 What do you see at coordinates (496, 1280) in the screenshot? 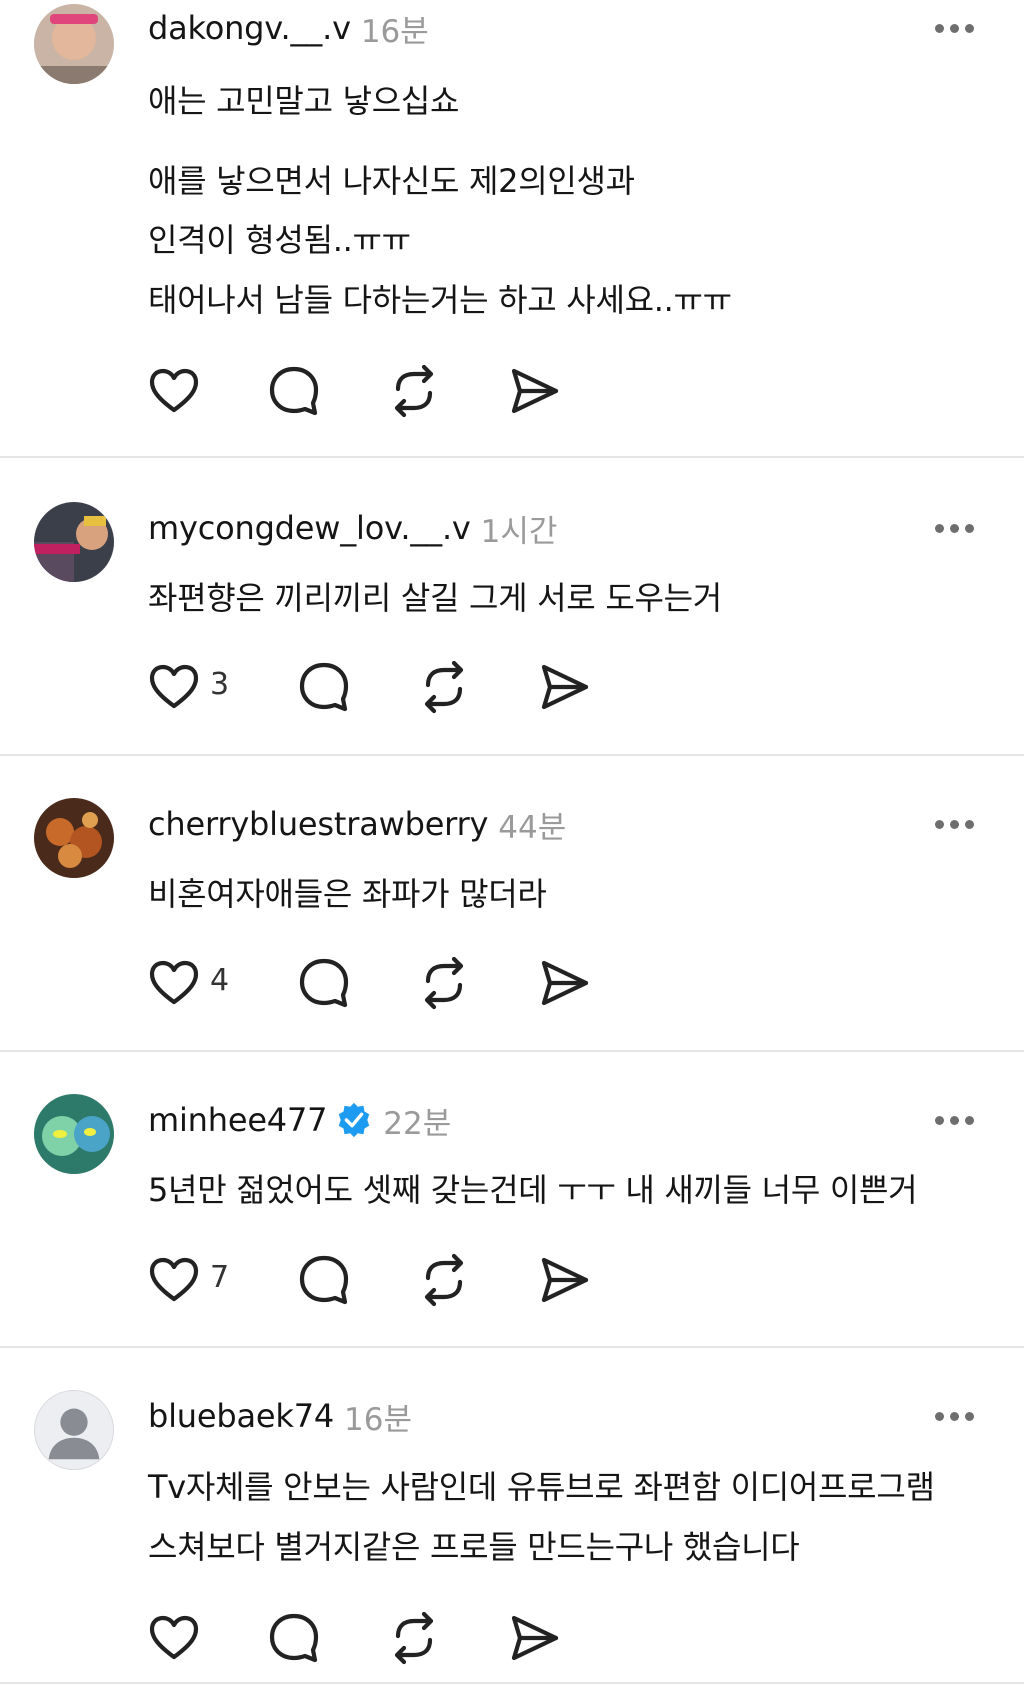
I see `action-bar: 7` at bounding box center [496, 1280].